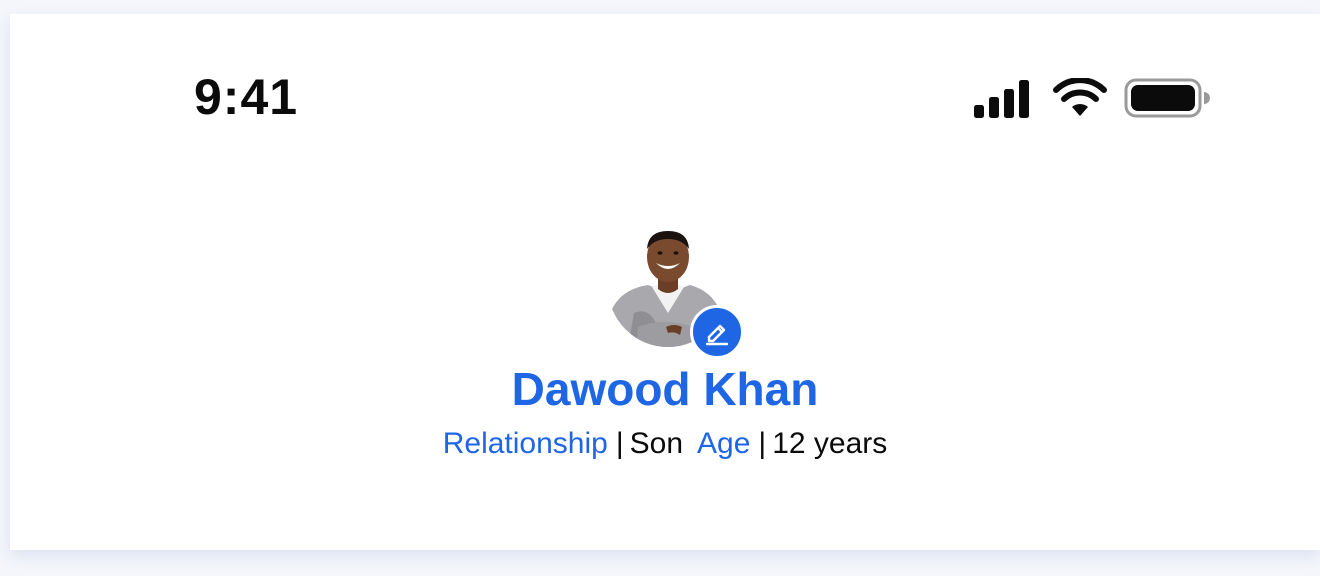 The width and height of the screenshot is (1320, 576). I want to click on profile-details: Relationship | Son Age | 12 years, so click(665, 444).